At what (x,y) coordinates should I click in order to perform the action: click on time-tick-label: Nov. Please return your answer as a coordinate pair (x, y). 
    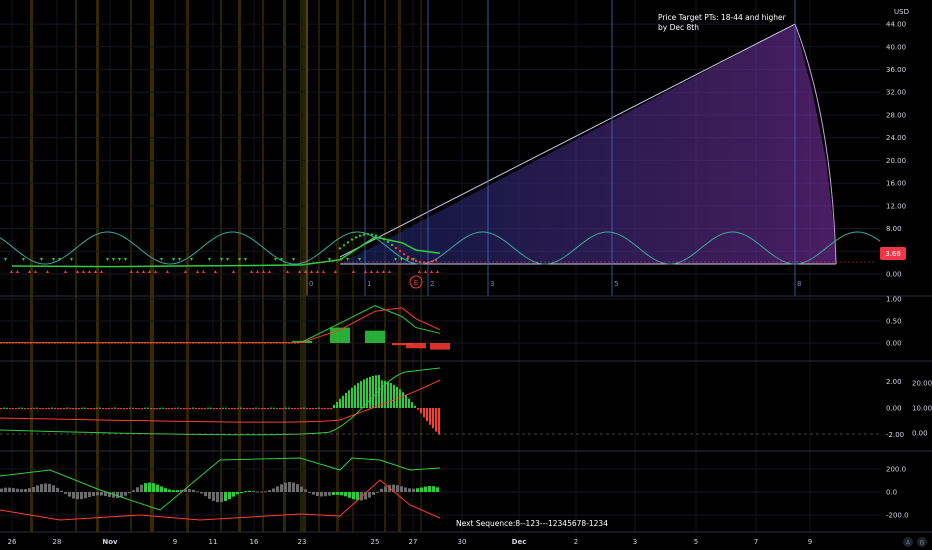
    Looking at the image, I should click on (110, 542).